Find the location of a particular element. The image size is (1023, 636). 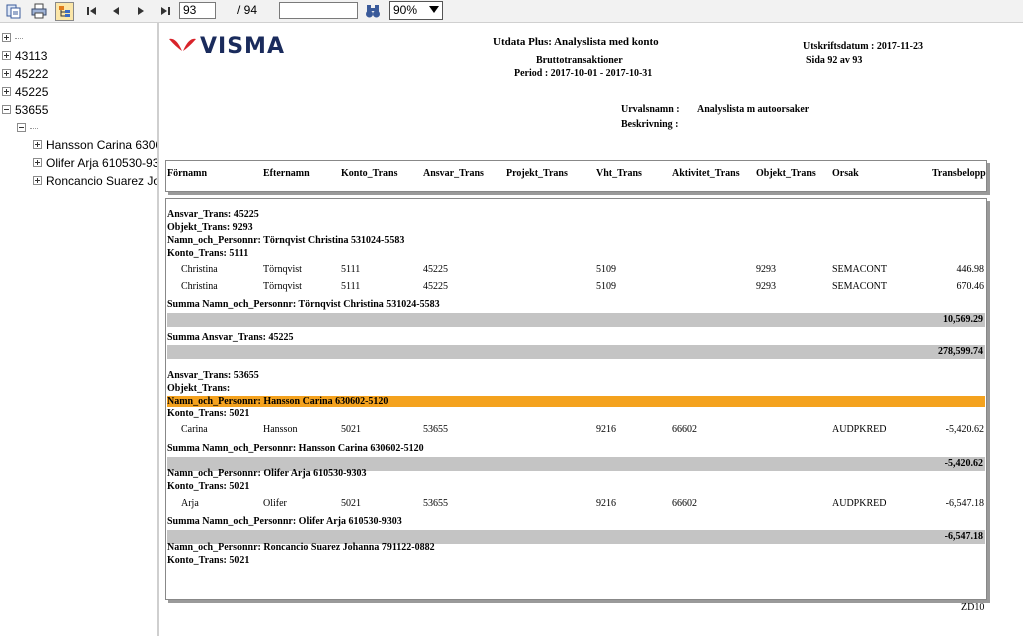

group-header: Objekt_Trans: is located at coordinates (199, 388).